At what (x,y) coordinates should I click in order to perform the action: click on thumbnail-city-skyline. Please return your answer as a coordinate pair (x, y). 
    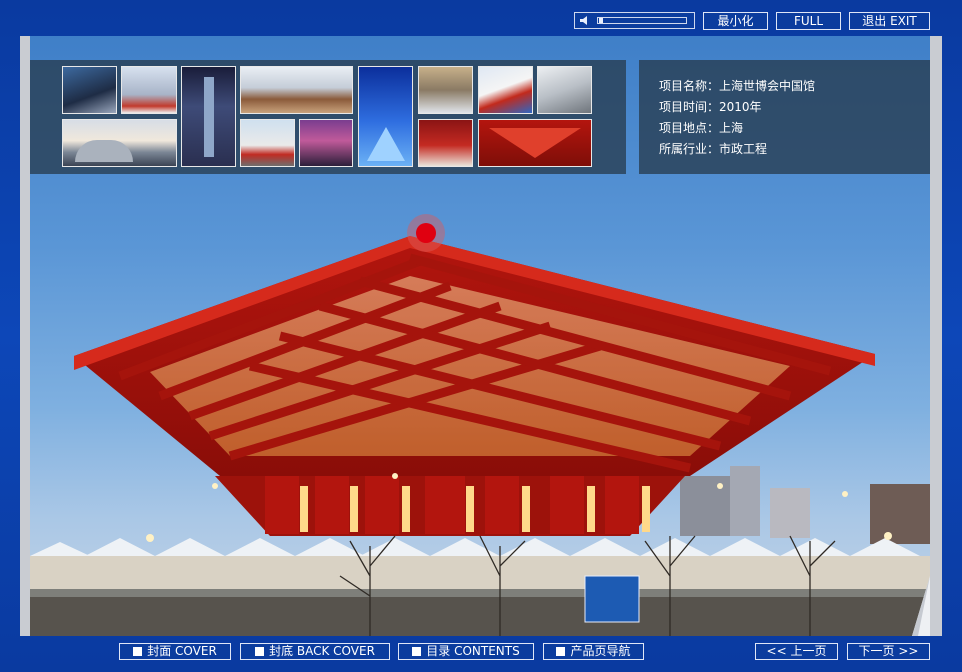
    Looking at the image, I should click on (326, 143).